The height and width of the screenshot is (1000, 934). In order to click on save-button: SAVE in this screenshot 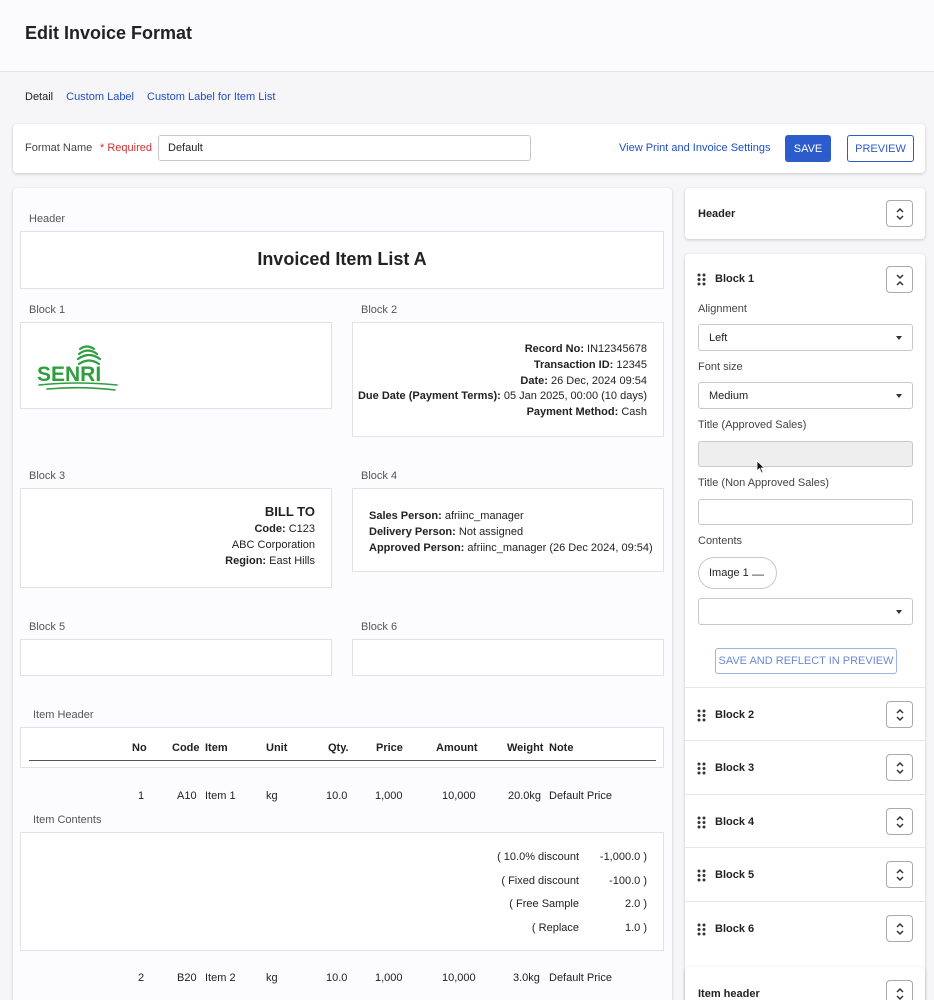, I will do `click(808, 148)`.